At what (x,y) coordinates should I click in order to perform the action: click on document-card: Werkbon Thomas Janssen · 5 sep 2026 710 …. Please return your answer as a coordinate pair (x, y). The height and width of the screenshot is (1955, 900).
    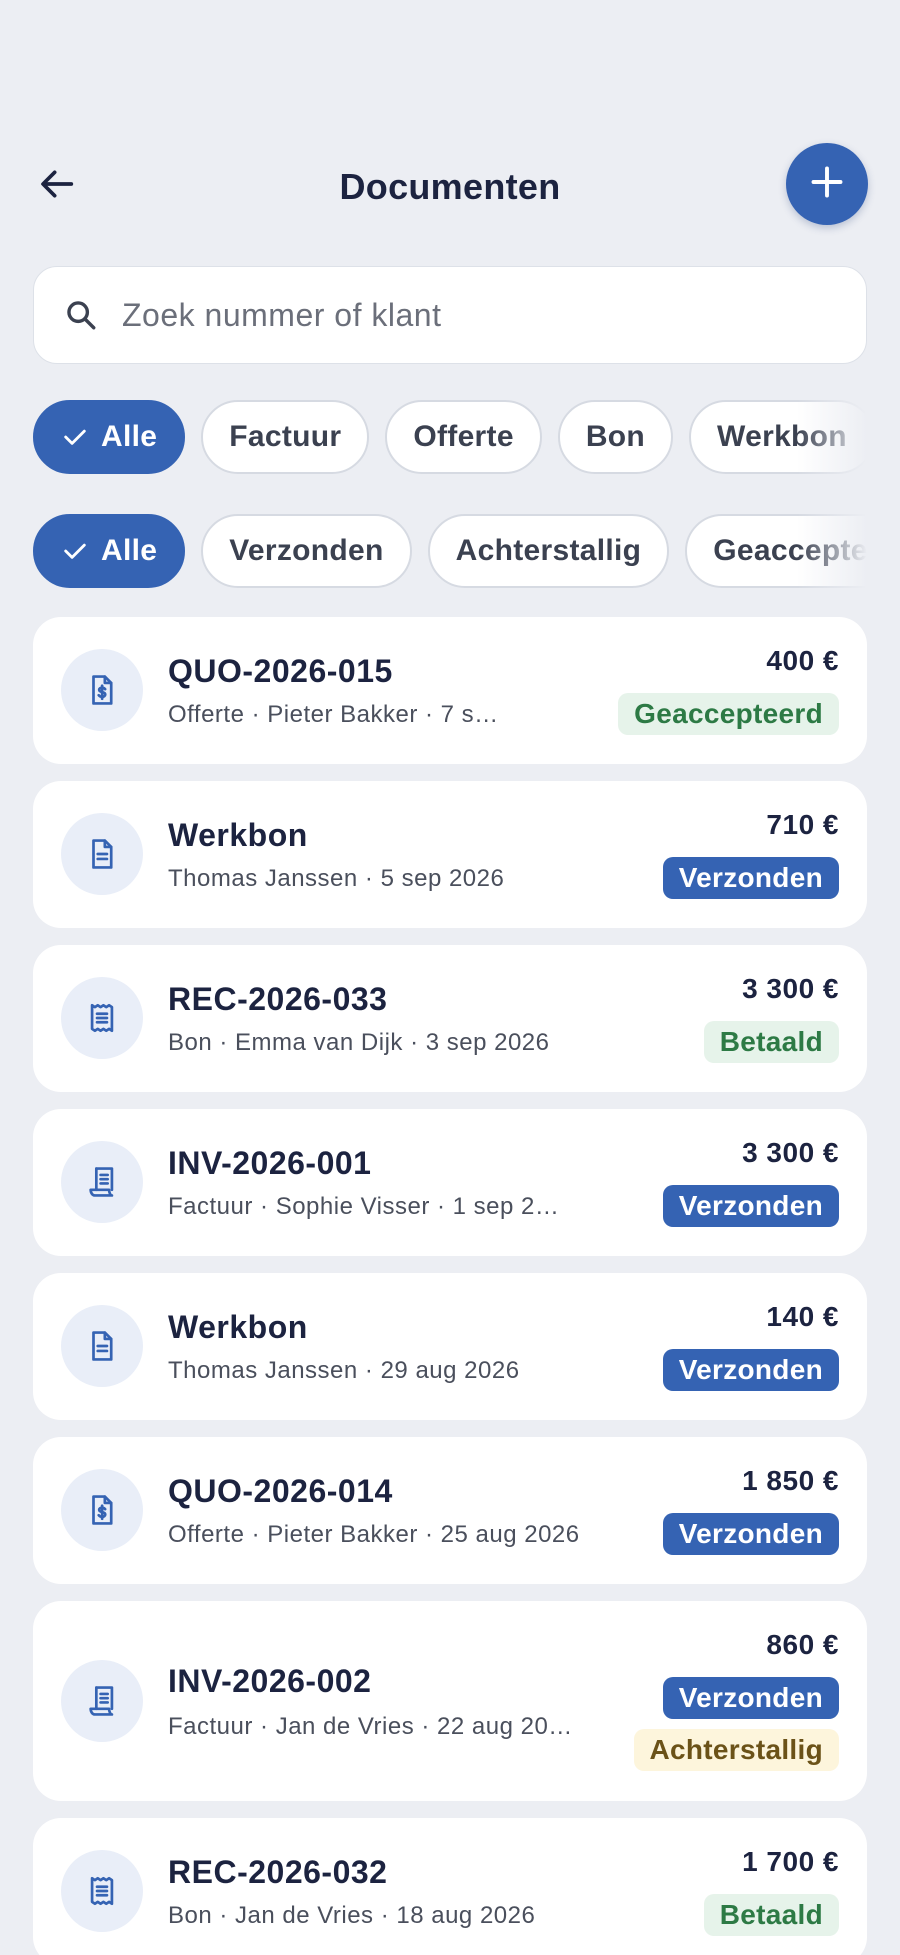
    Looking at the image, I should click on (450, 854).